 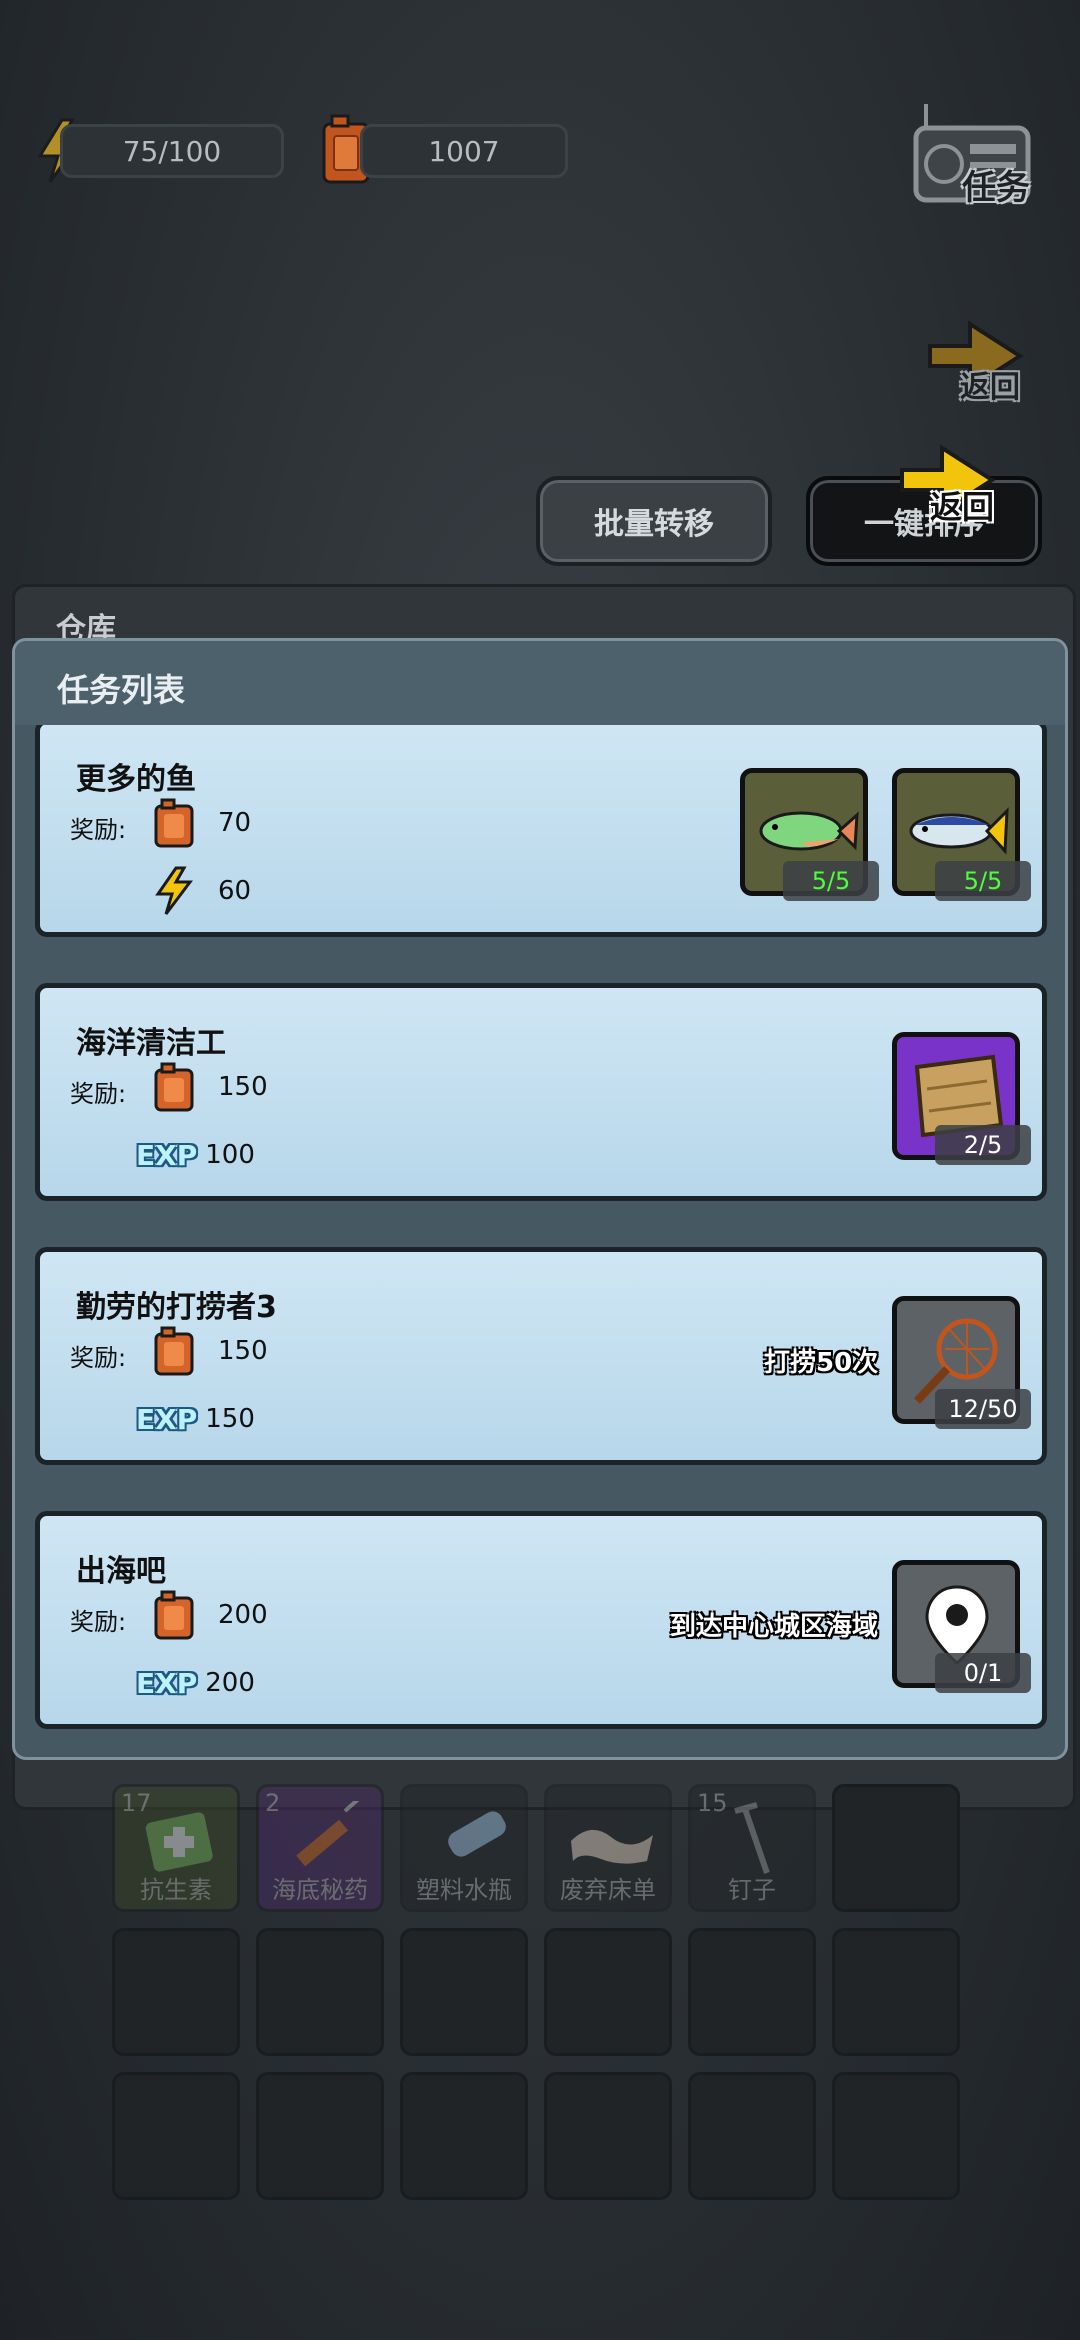 What do you see at coordinates (136, 1803) in the screenshot?
I see `inventory-count: 17` at bounding box center [136, 1803].